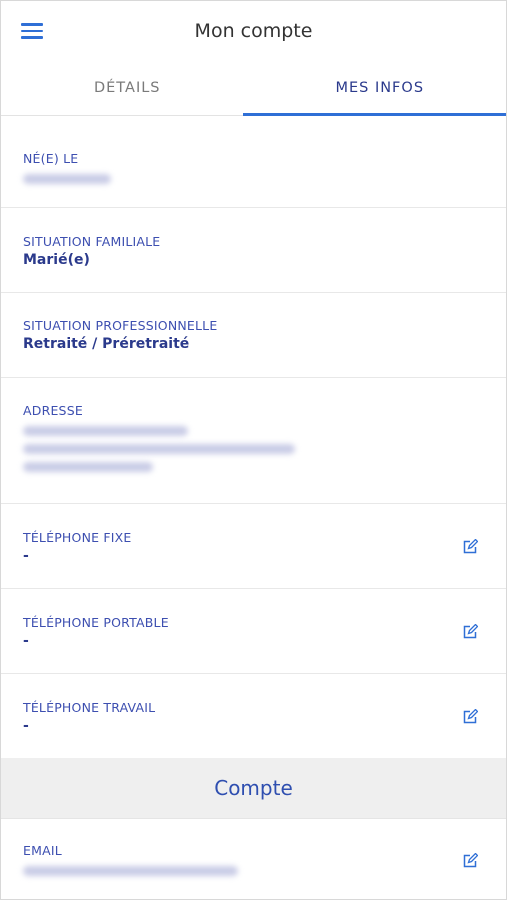 This screenshot has width=507, height=900. I want to click on address-row: ADRESSE, so click(253, 441).